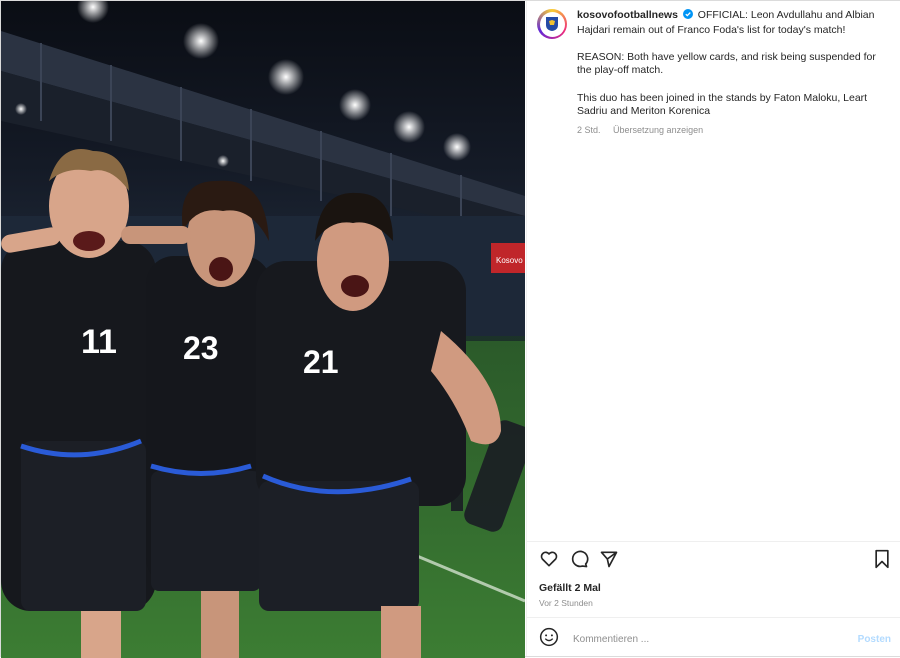  I want to click on avatar, so click(552, 24).